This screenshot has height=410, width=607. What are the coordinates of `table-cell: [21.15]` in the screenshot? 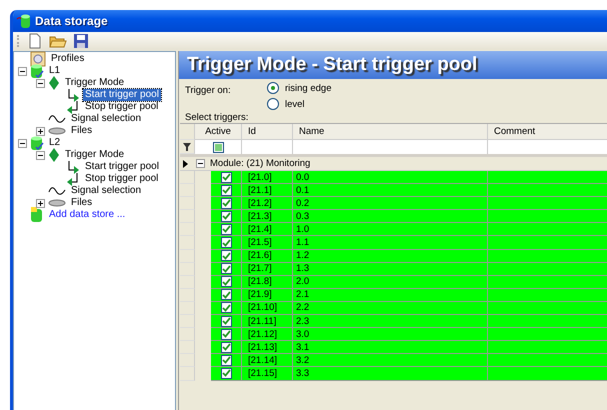 It's located at (267, 373).